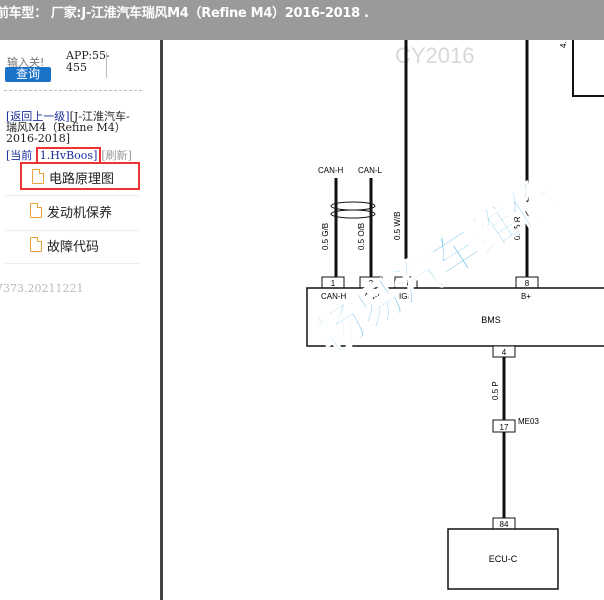 The height and width of the screenshot is (600, 604). Describe the element at coordinates (116, 155) in the screenshot. I see `refresh-link: [刷新]` at that location.